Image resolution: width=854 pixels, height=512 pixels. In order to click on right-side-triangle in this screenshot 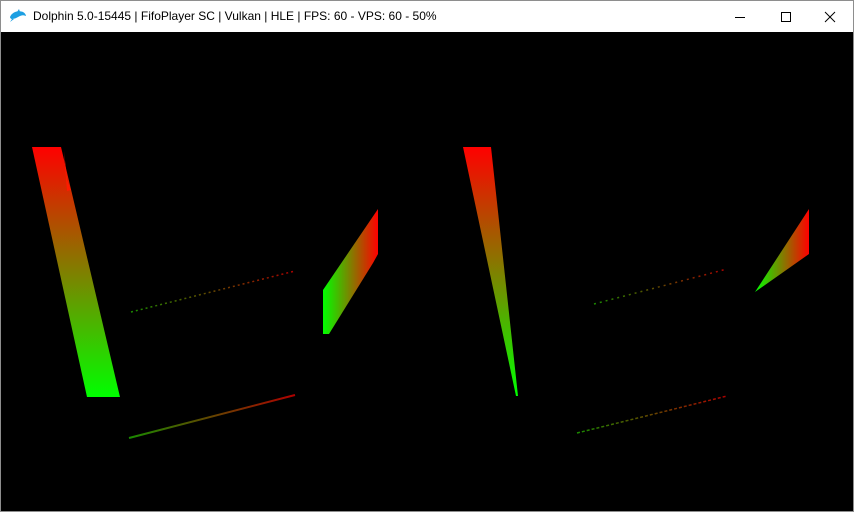, I will do `click(782, 250)`.